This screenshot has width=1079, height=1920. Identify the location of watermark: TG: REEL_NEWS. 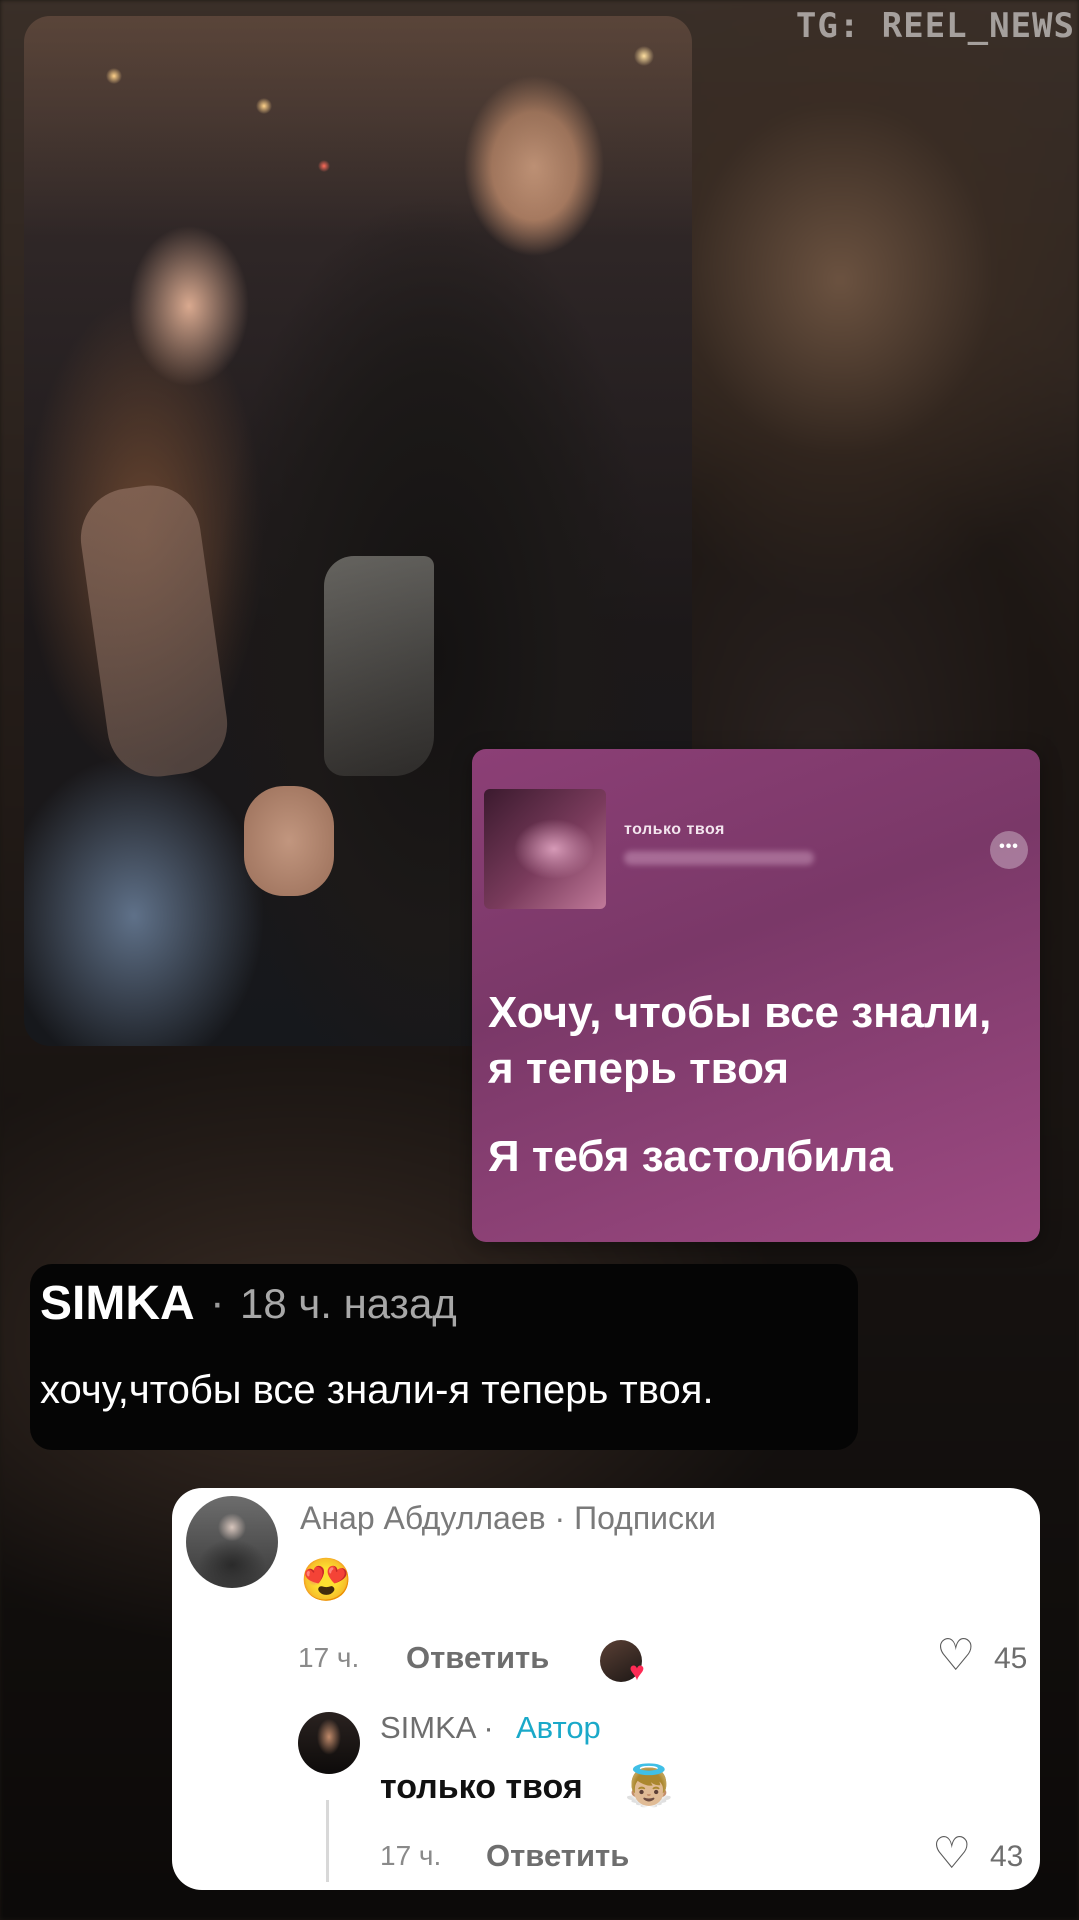
(935, 26).